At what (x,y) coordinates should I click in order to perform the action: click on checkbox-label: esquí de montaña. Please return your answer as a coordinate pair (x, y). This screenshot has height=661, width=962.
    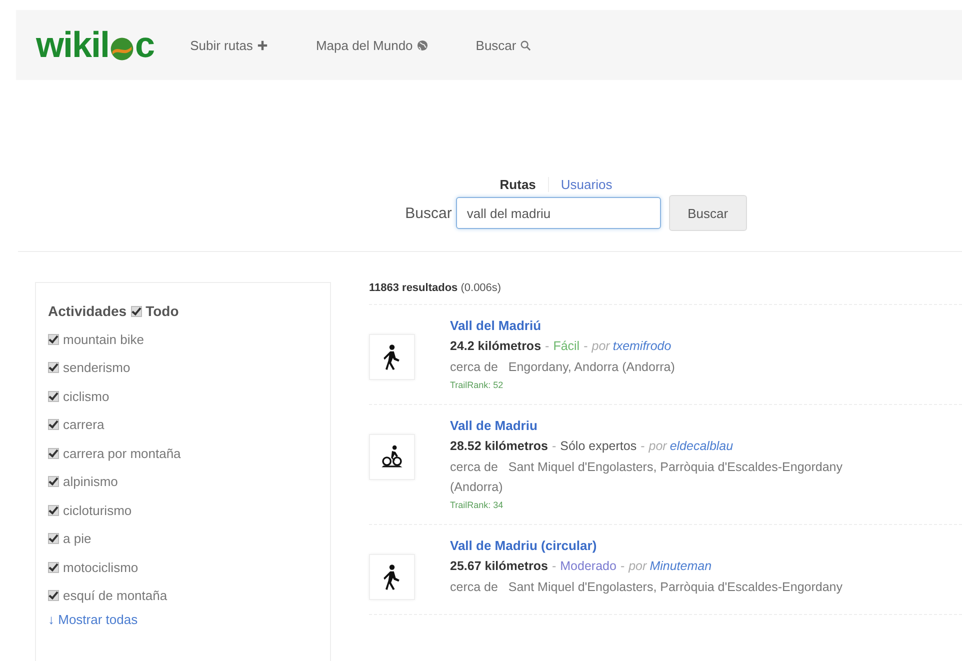
    Looking at the image, I should click on (115, 596).